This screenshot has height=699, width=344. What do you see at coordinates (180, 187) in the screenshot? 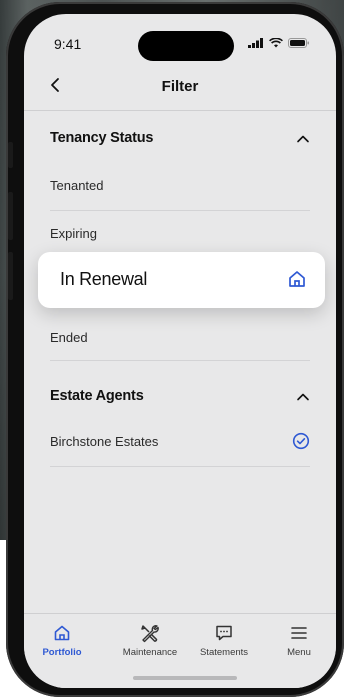
I see `filter-option-tenanted: Tenanted` at bounding box center [180, 187].